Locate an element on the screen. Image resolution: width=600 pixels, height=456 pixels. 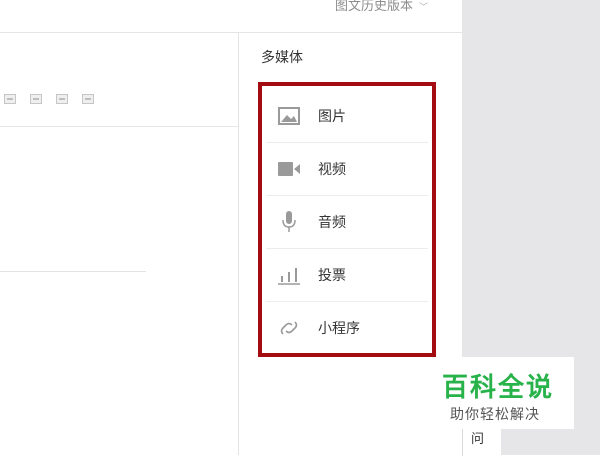
media-item-label: 小程序 is located at coordinates (339, 329).